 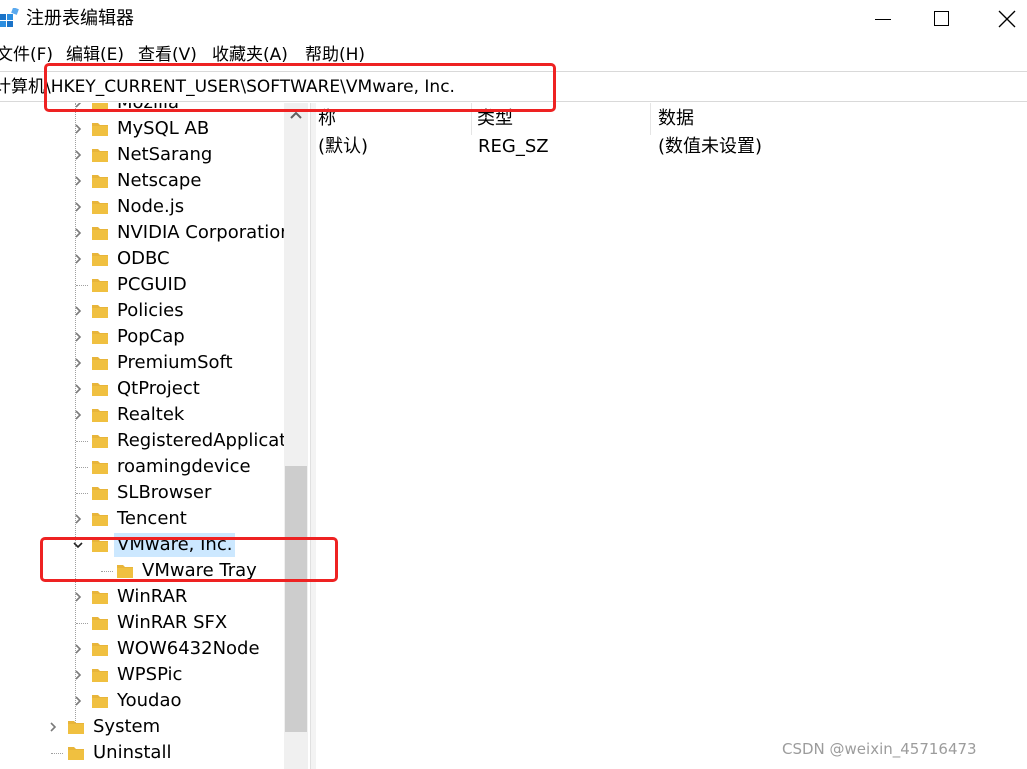 I want to click on tree-item: Realtek, so click(x=142, y=415).